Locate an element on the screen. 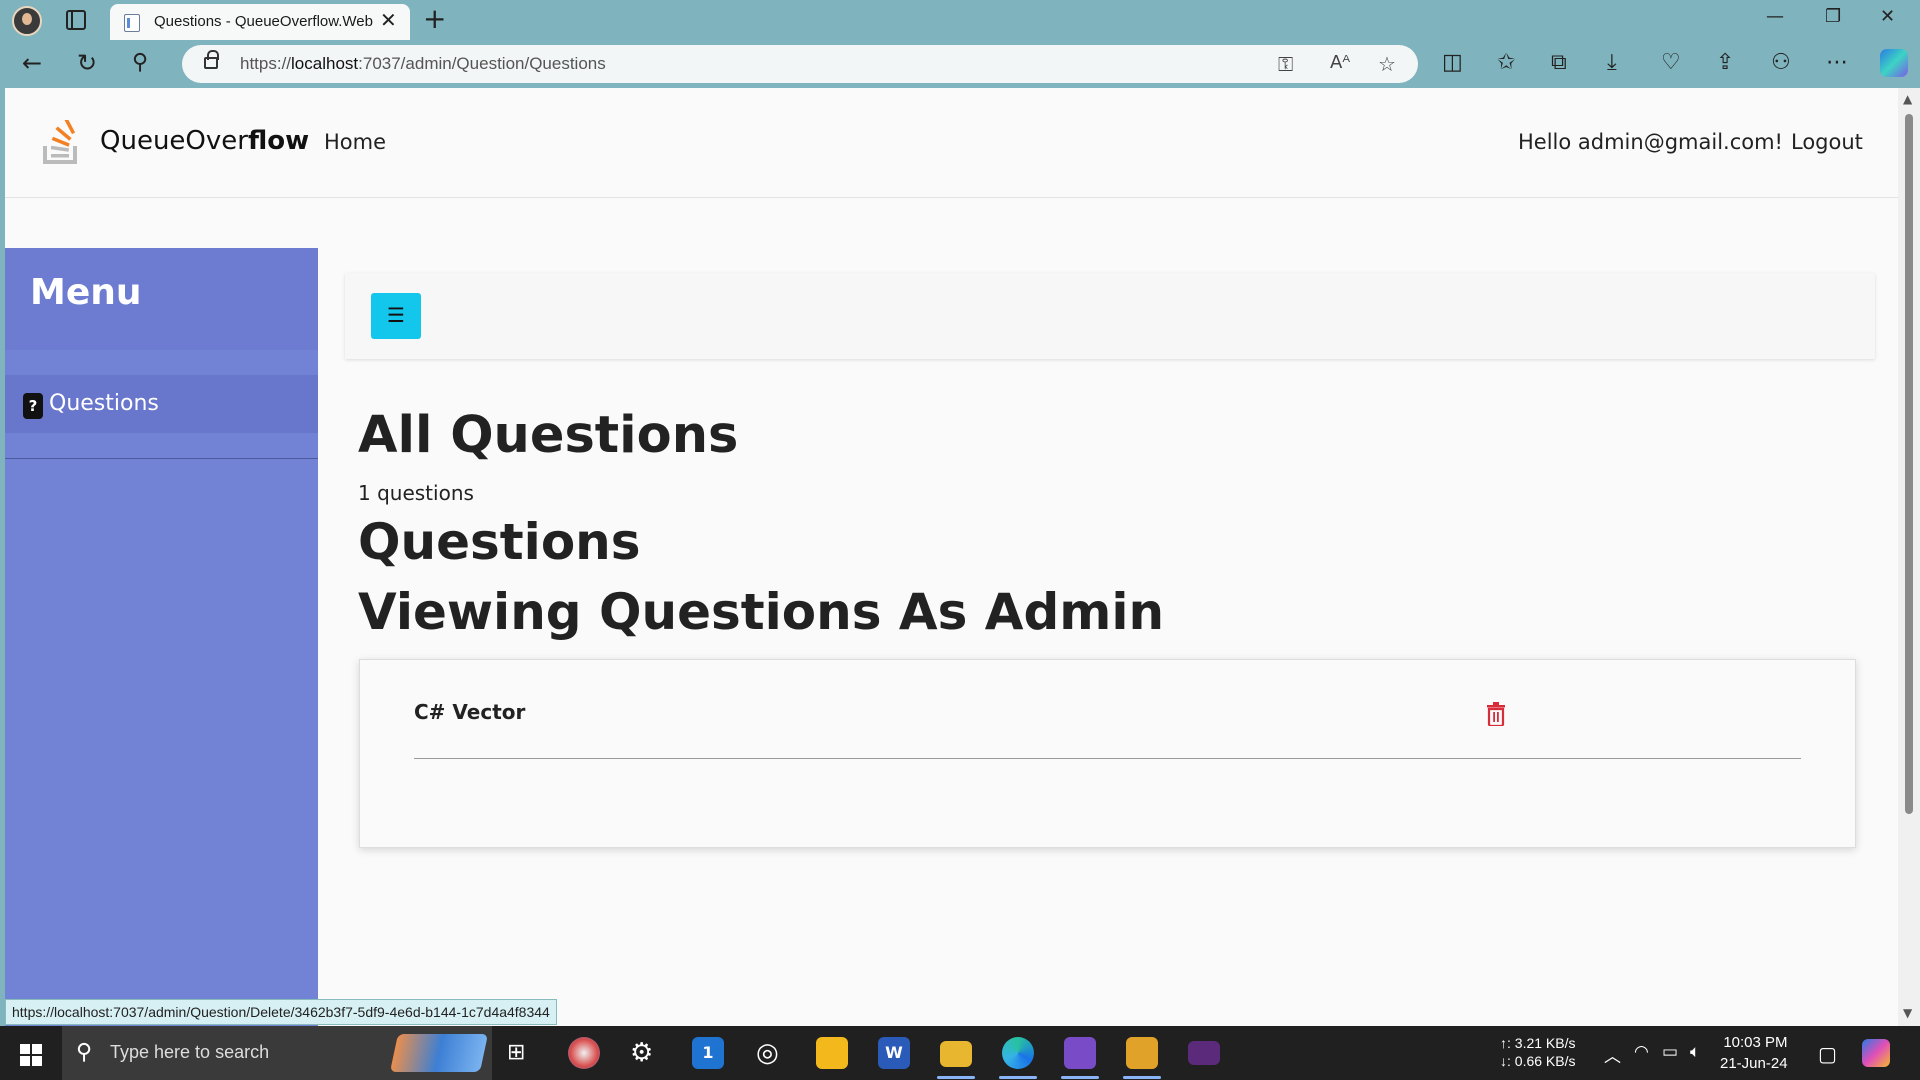 This screenshot has width=1920, height=1080. window-close-icon: ✕ is located at coordinates (1887, 16).